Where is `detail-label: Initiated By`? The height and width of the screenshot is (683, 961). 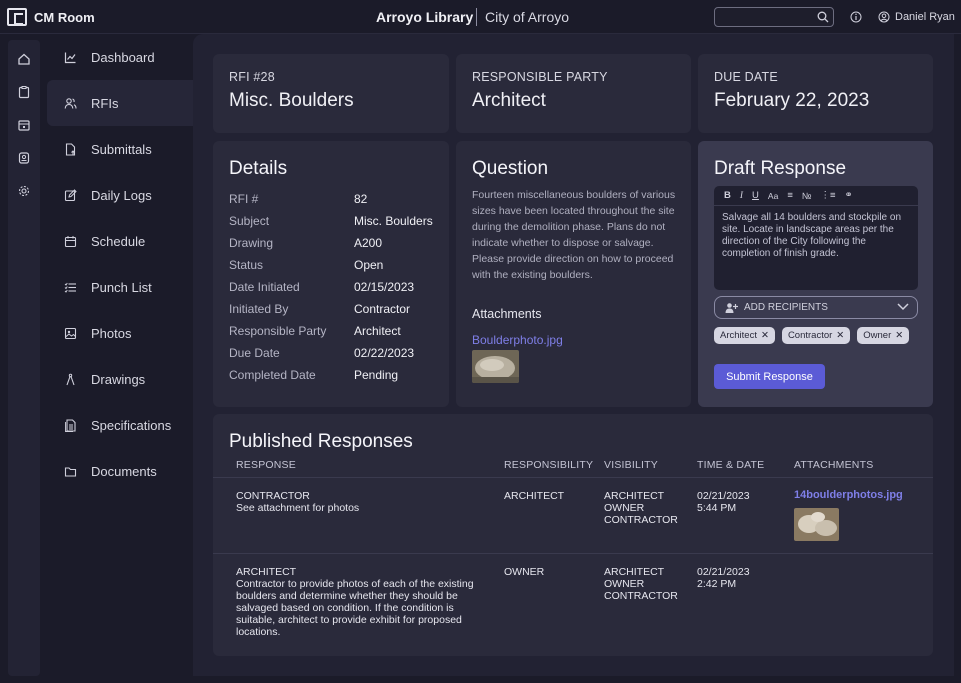
detail-label: Initiated By is located at coordinates (259, 309).